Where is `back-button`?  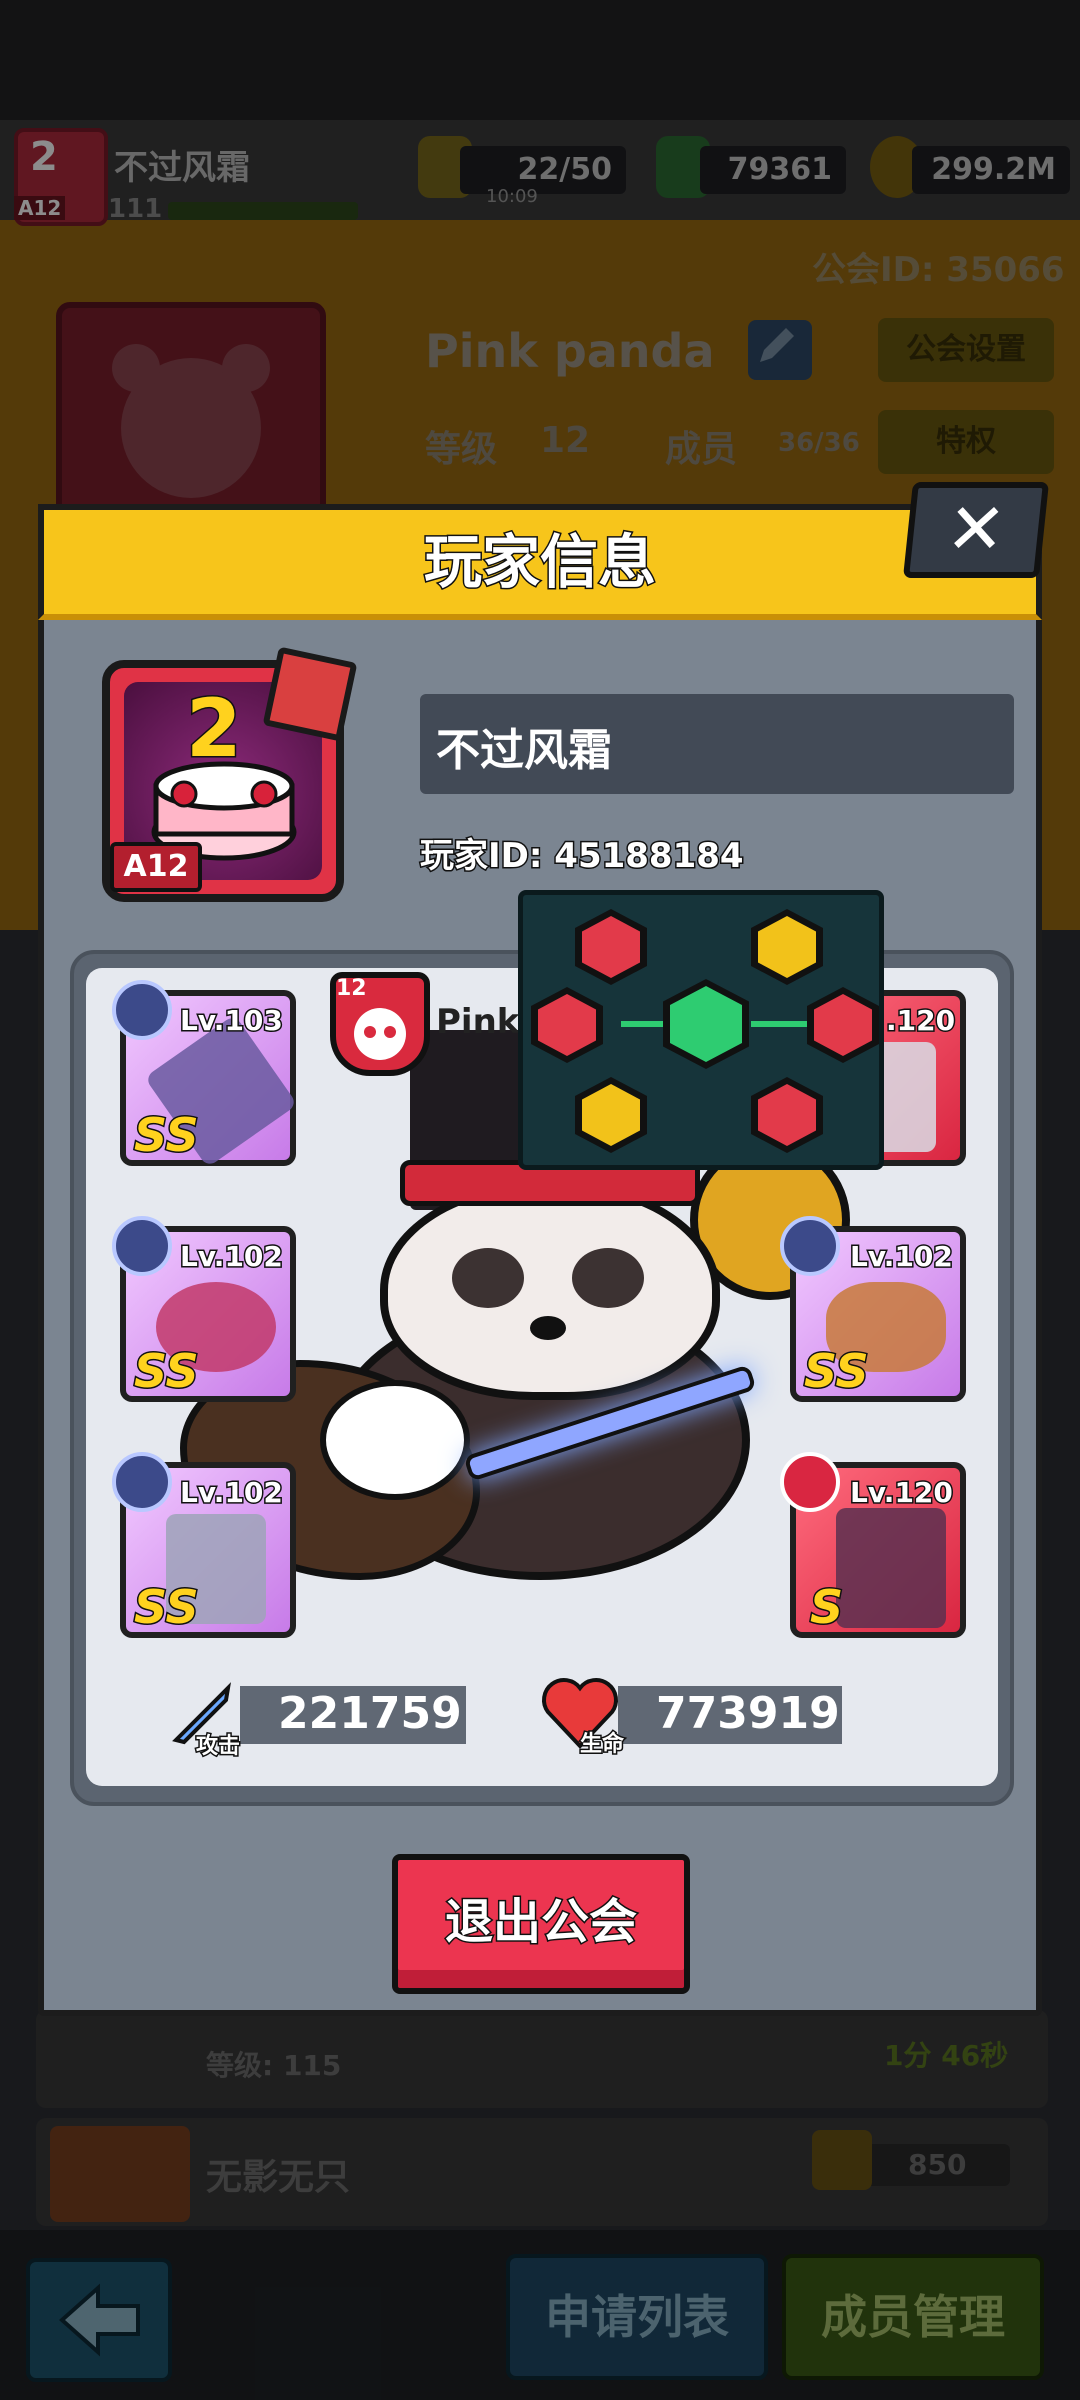
back-button is located at coordinates (99, 2320).